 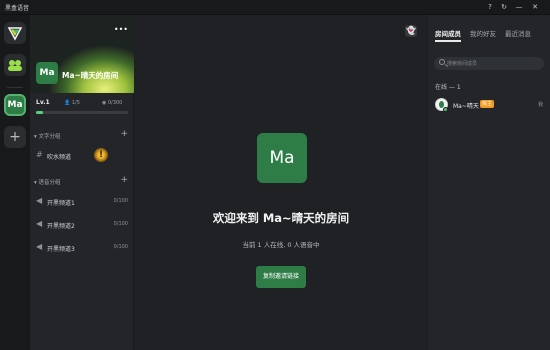 What do you see at coordinates (282, 158) in the screenshot?
I see `room-avatar-large: Ma` at bounding box center [282, 158].